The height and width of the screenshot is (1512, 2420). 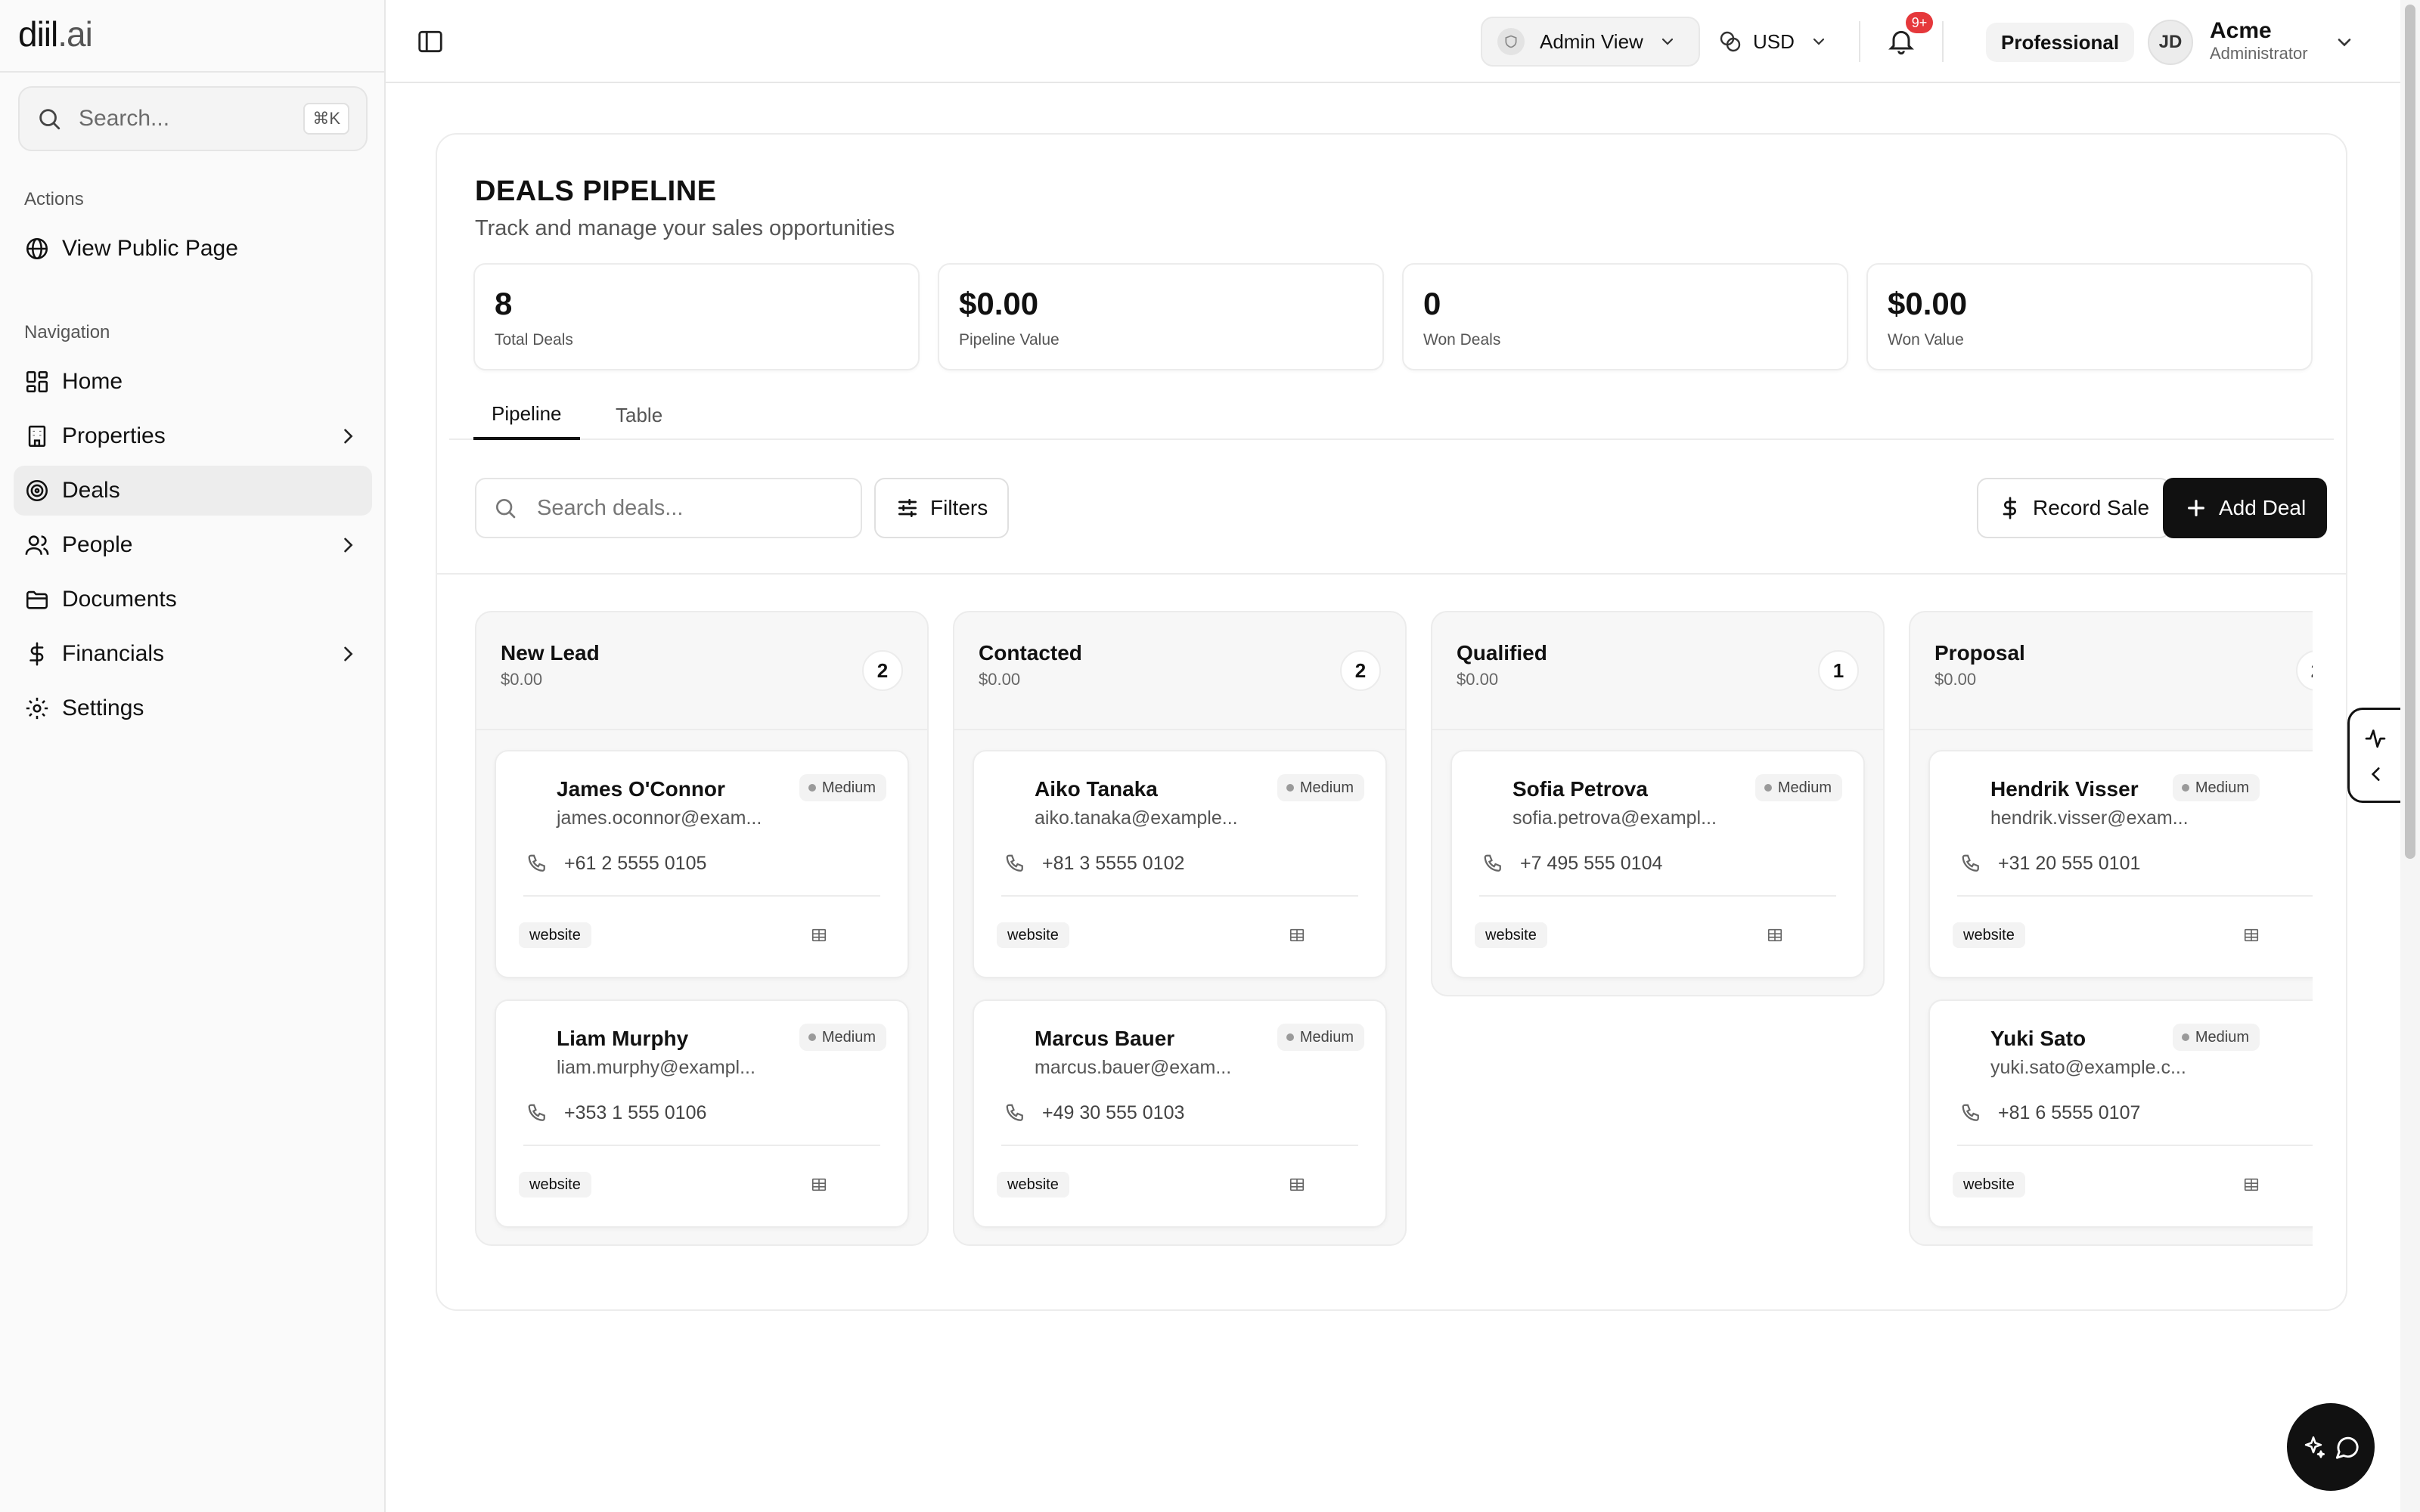 What do you see at coordinates (193, 382) in the screenshot?
I see `sidebar-item-home: Home` at bounding box center [193, 382].